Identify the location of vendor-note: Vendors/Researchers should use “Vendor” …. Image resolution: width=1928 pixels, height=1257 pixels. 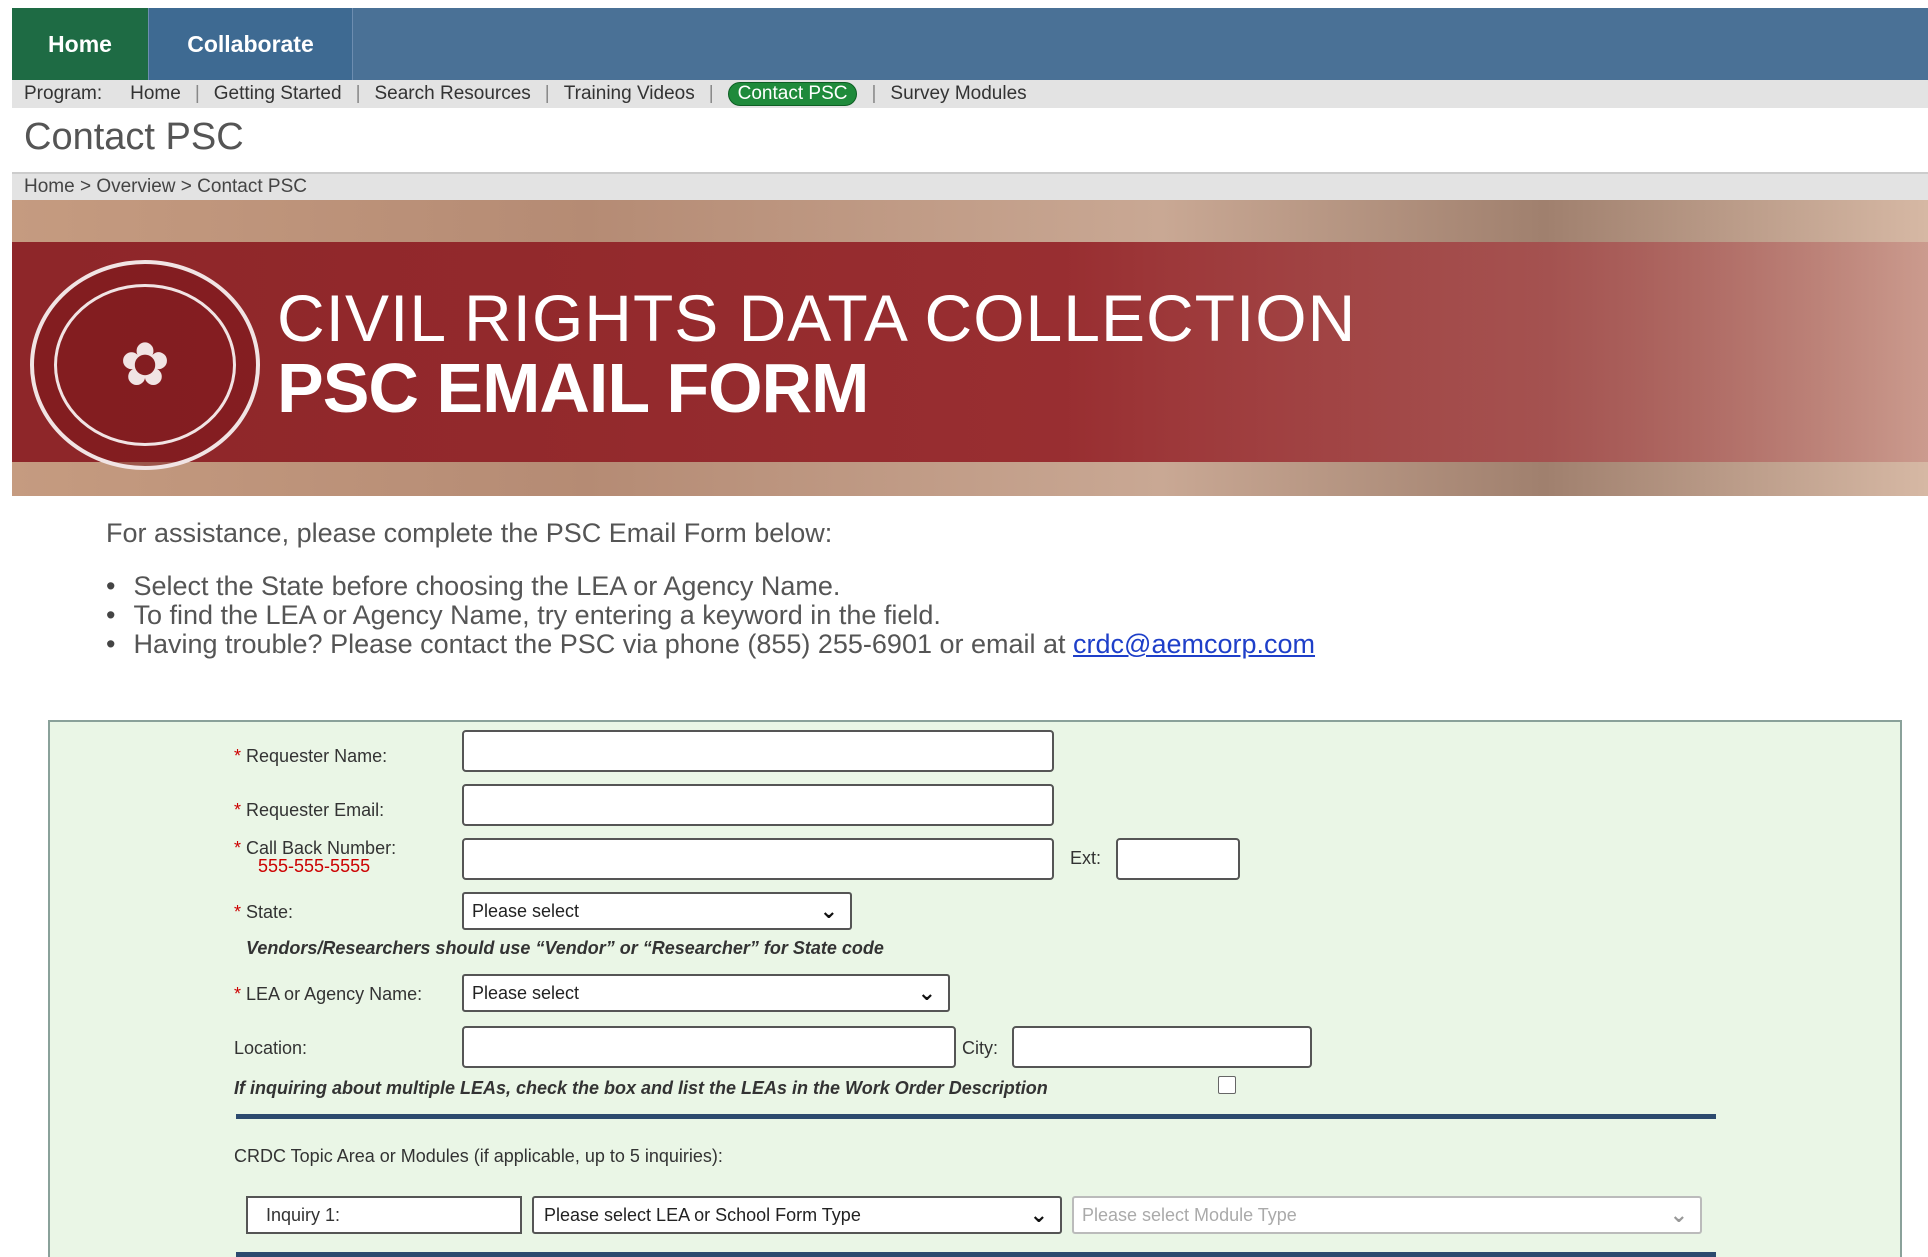
(565, 948).